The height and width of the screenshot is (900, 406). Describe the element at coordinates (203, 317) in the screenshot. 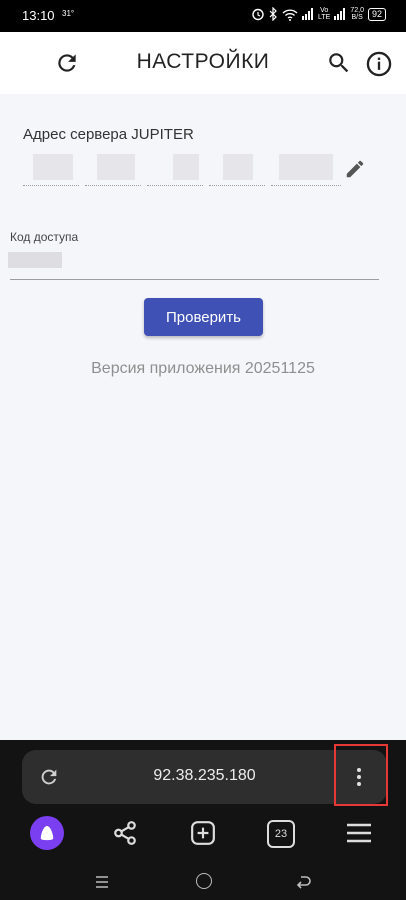

I see `check-button: Проверить` at that location.